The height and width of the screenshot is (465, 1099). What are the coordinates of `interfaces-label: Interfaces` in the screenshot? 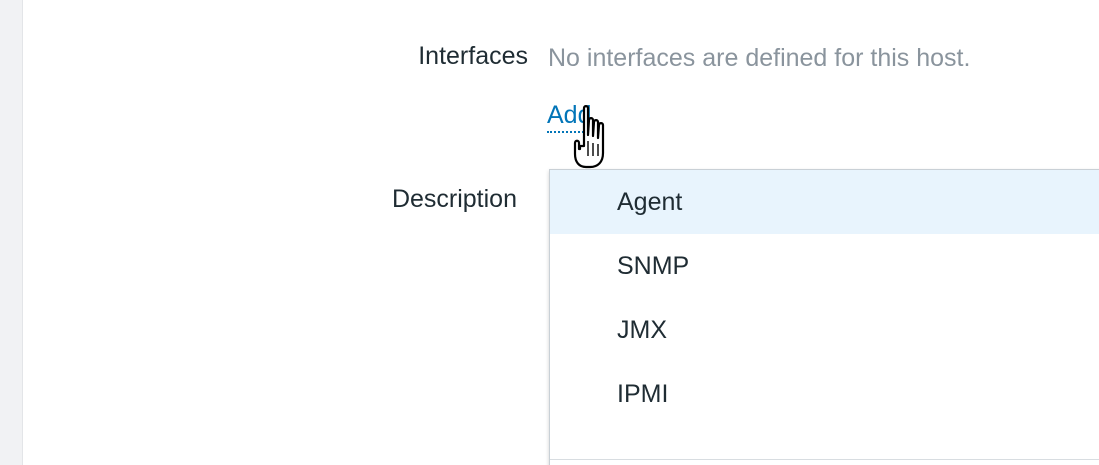 It's located at (473, 56).